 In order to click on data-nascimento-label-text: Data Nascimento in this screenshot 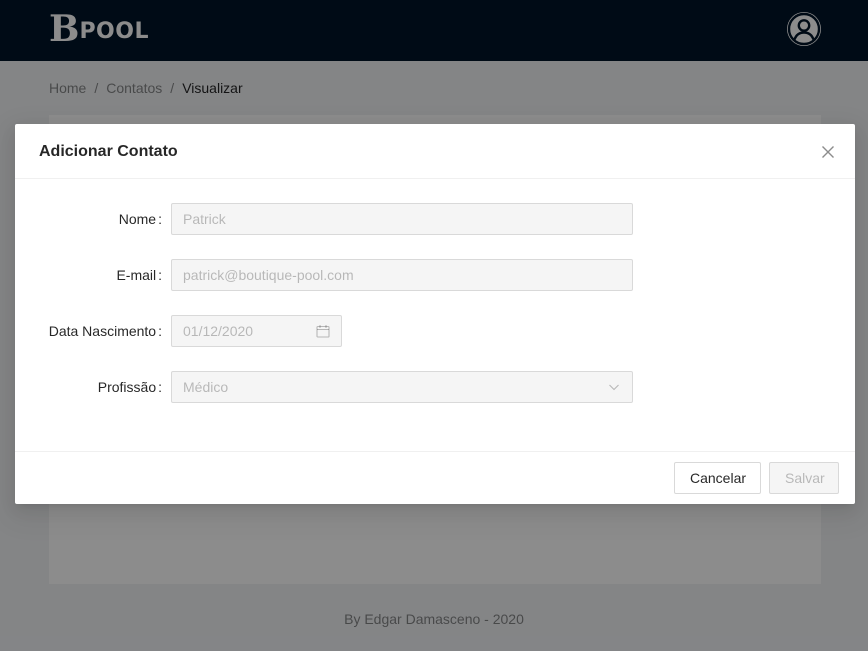, I will do `click(102, 331)`.